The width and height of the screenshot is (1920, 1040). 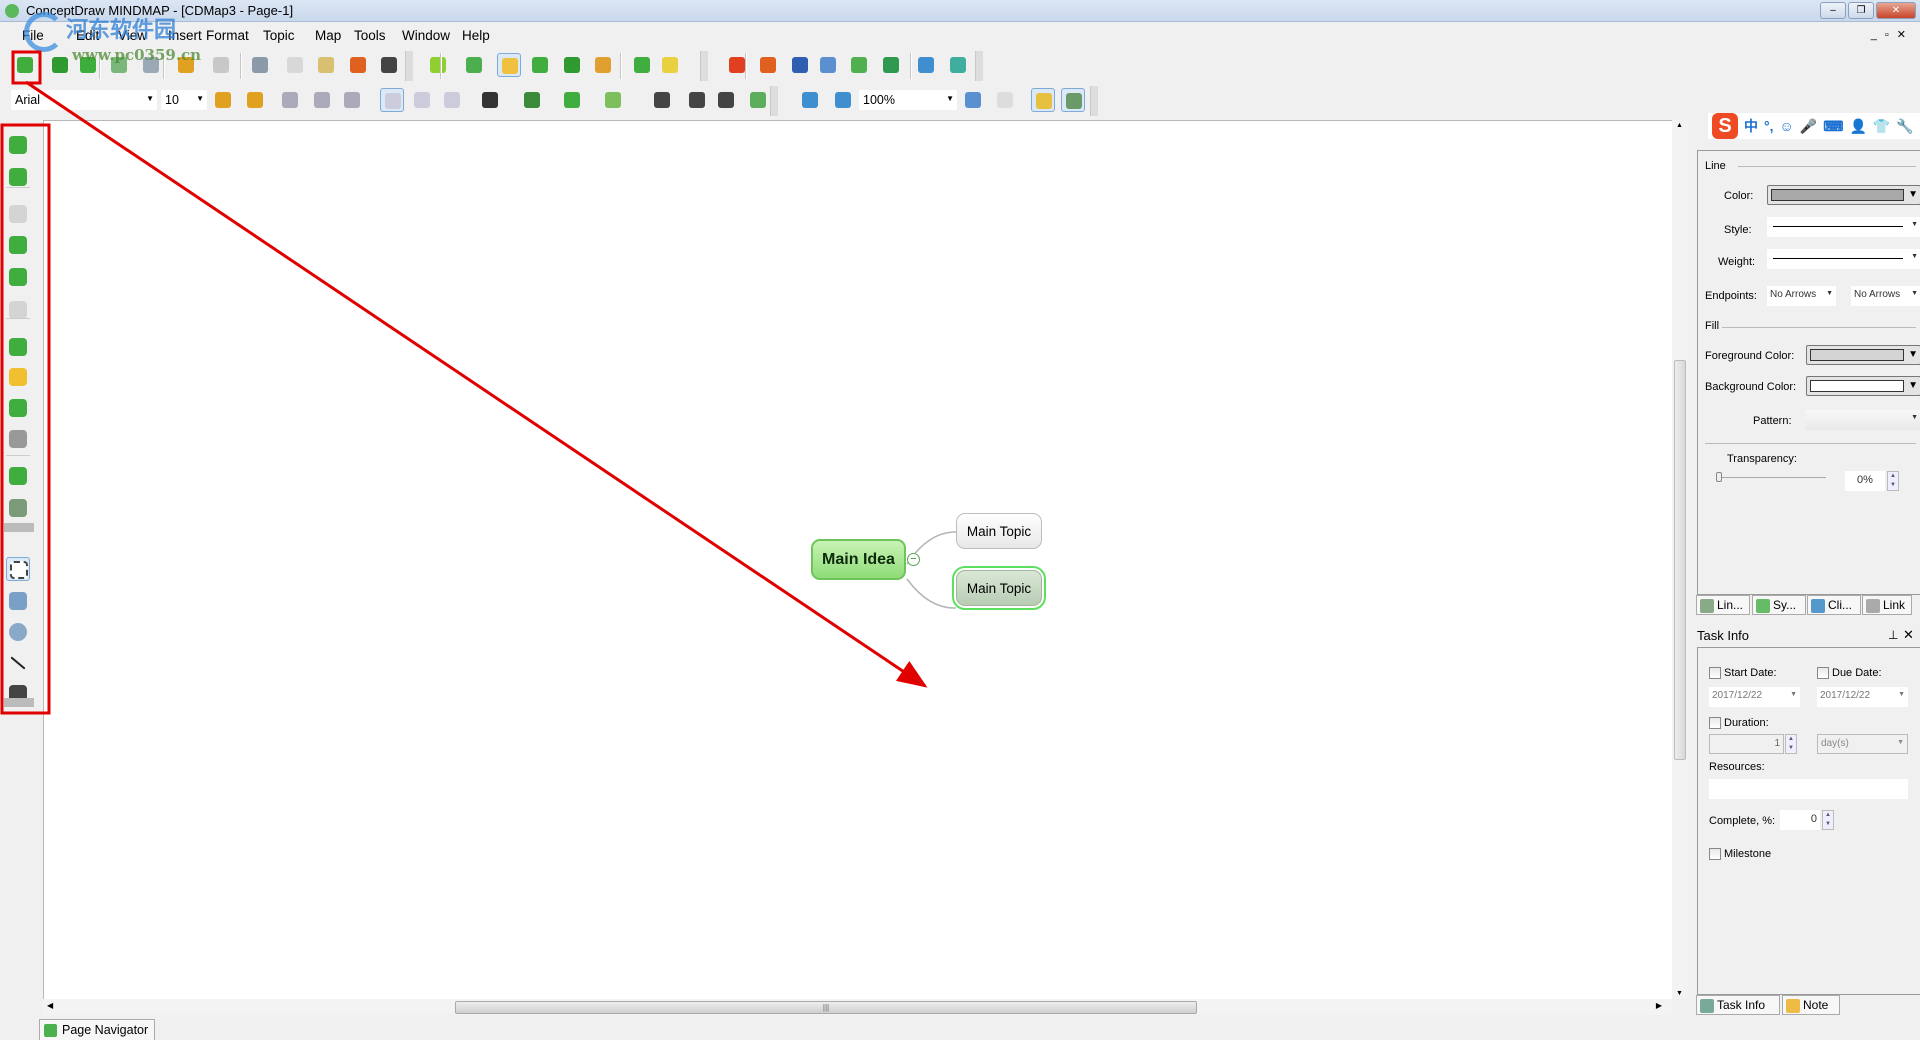 What do you see at coordinates (18, 663) in the screenshot?
I see `line-tool-button` at bounding box center [18, 663].